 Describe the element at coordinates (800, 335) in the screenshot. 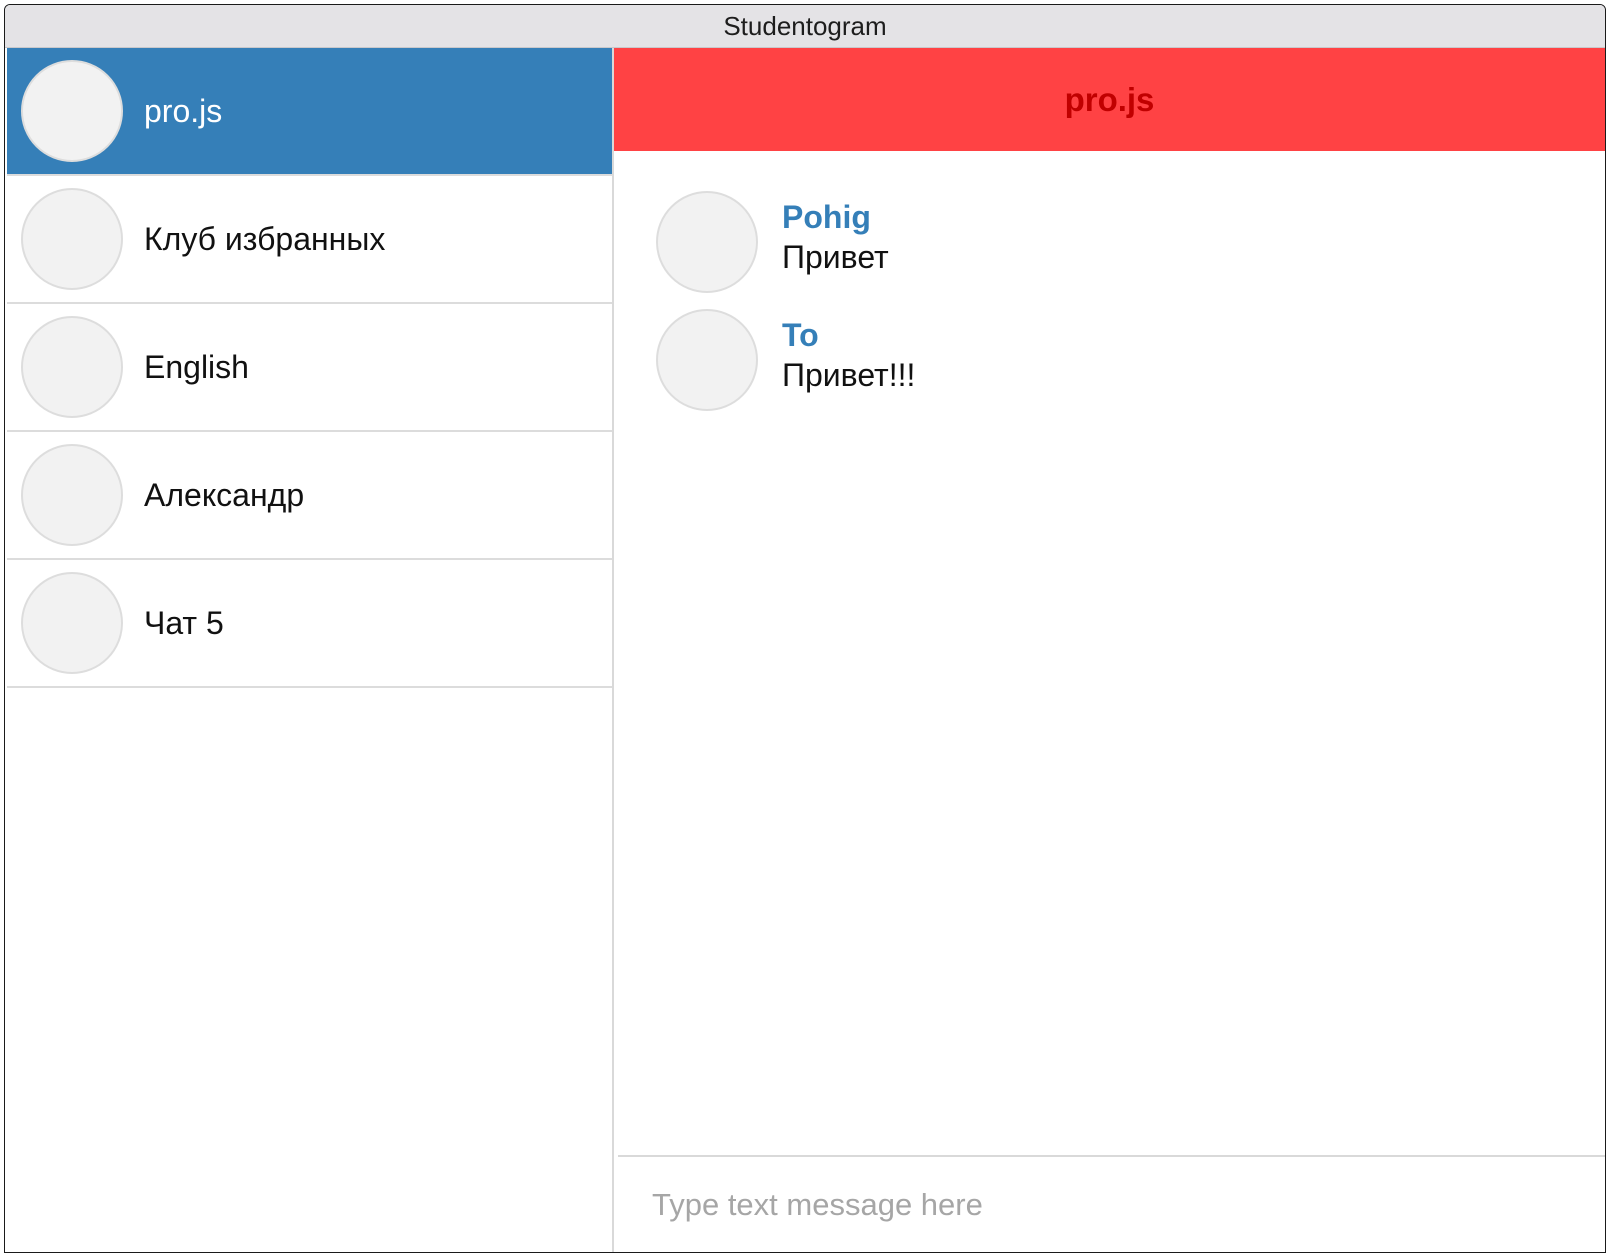

I see `message-author: To` at that location.